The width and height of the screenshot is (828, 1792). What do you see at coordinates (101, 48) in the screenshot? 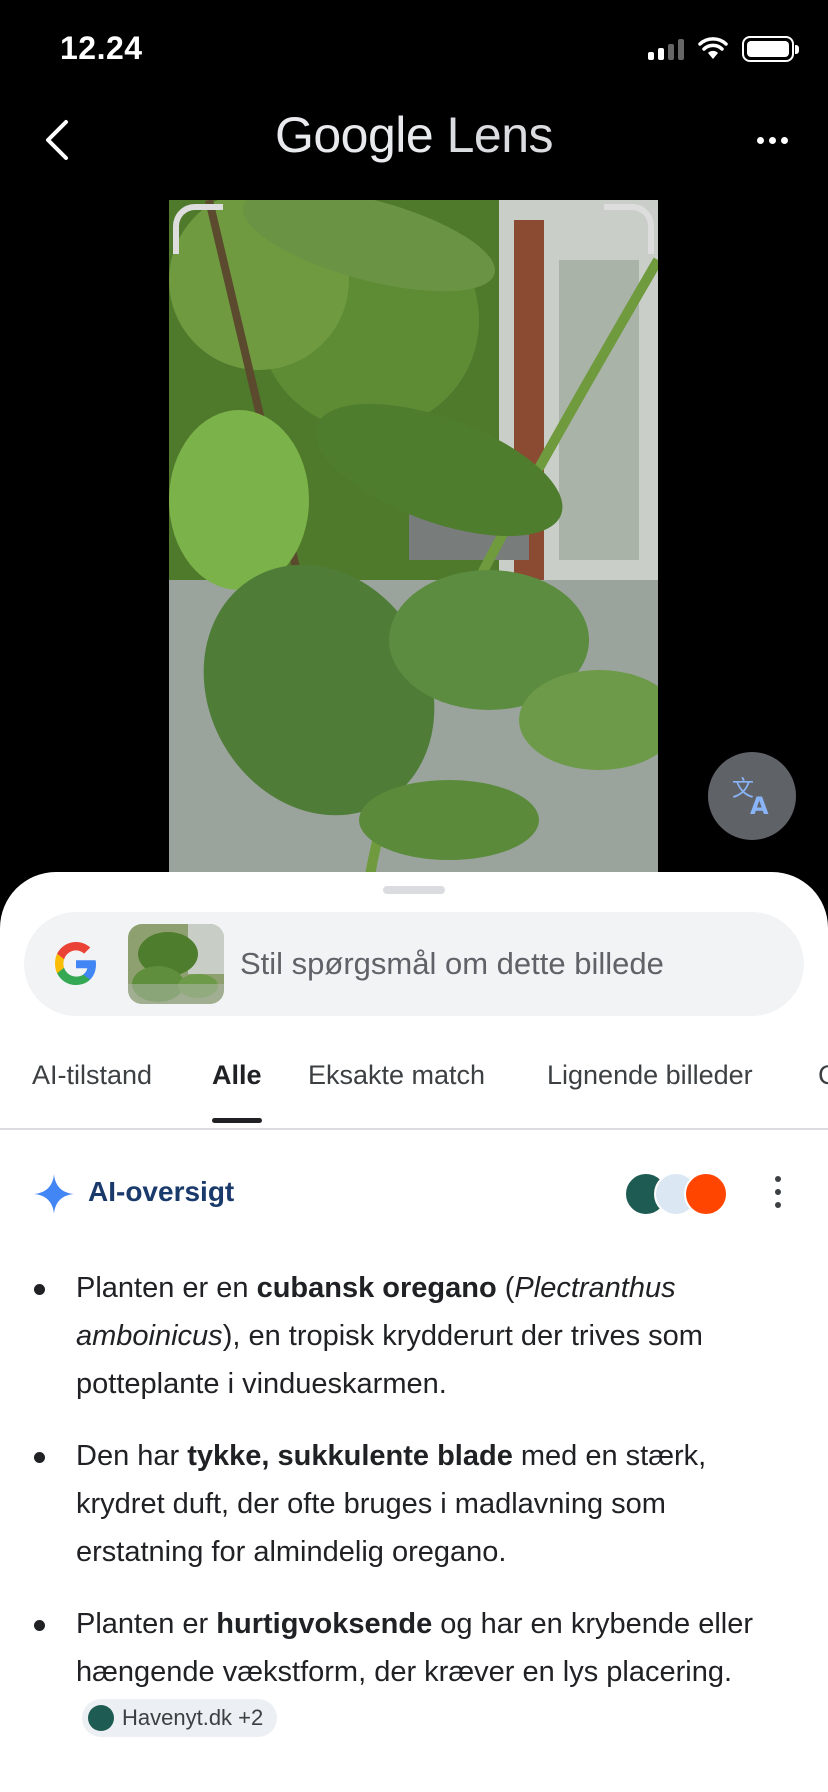
I see `status-time: 12.24` at bounding box center [101, 48].